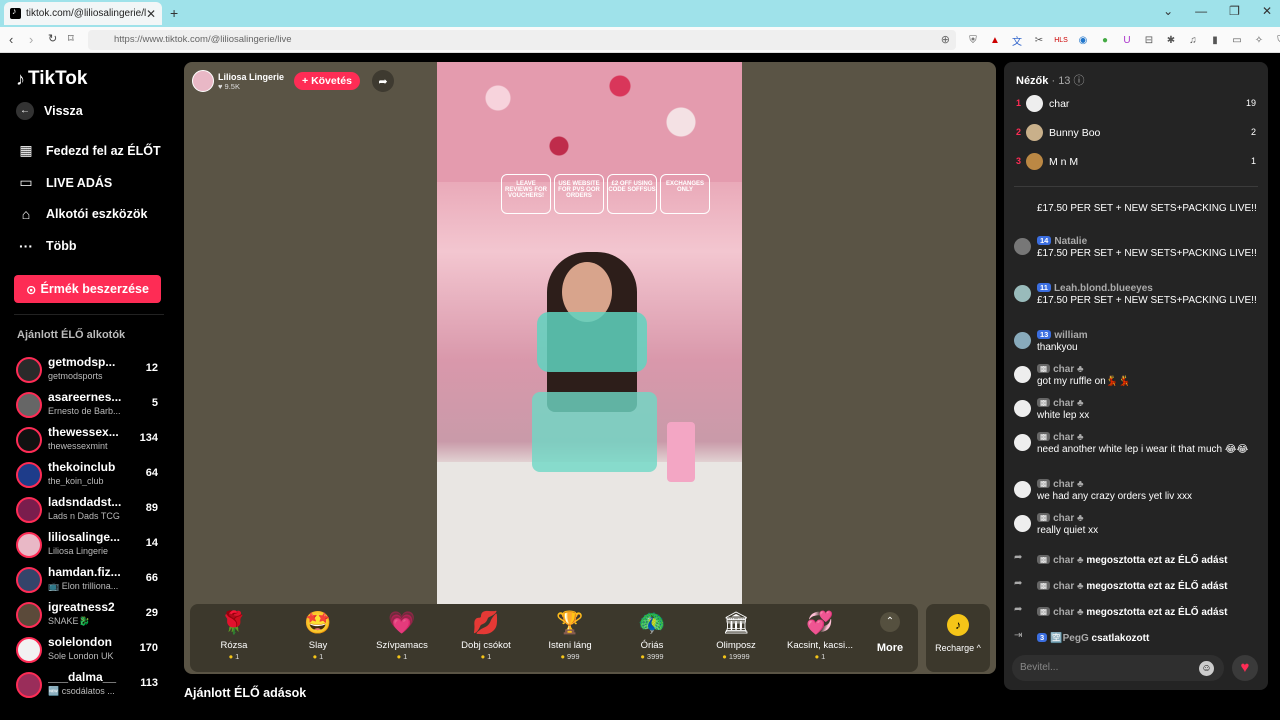  Describe the element at coordinates (1149, 40) in the screenshot. I see `extension-icon: ⊟` at that location.